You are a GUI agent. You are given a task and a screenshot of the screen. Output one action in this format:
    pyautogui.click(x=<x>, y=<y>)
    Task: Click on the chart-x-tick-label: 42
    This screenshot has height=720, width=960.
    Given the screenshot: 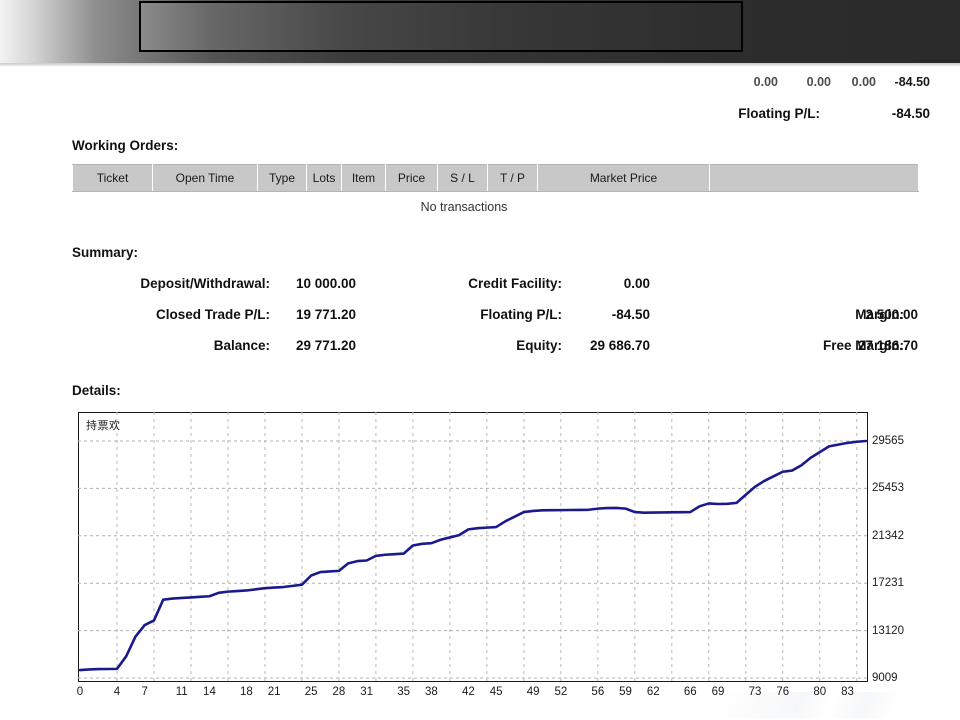 What is the action you would take?
    pyautogui.click(x=468, y=692)
    